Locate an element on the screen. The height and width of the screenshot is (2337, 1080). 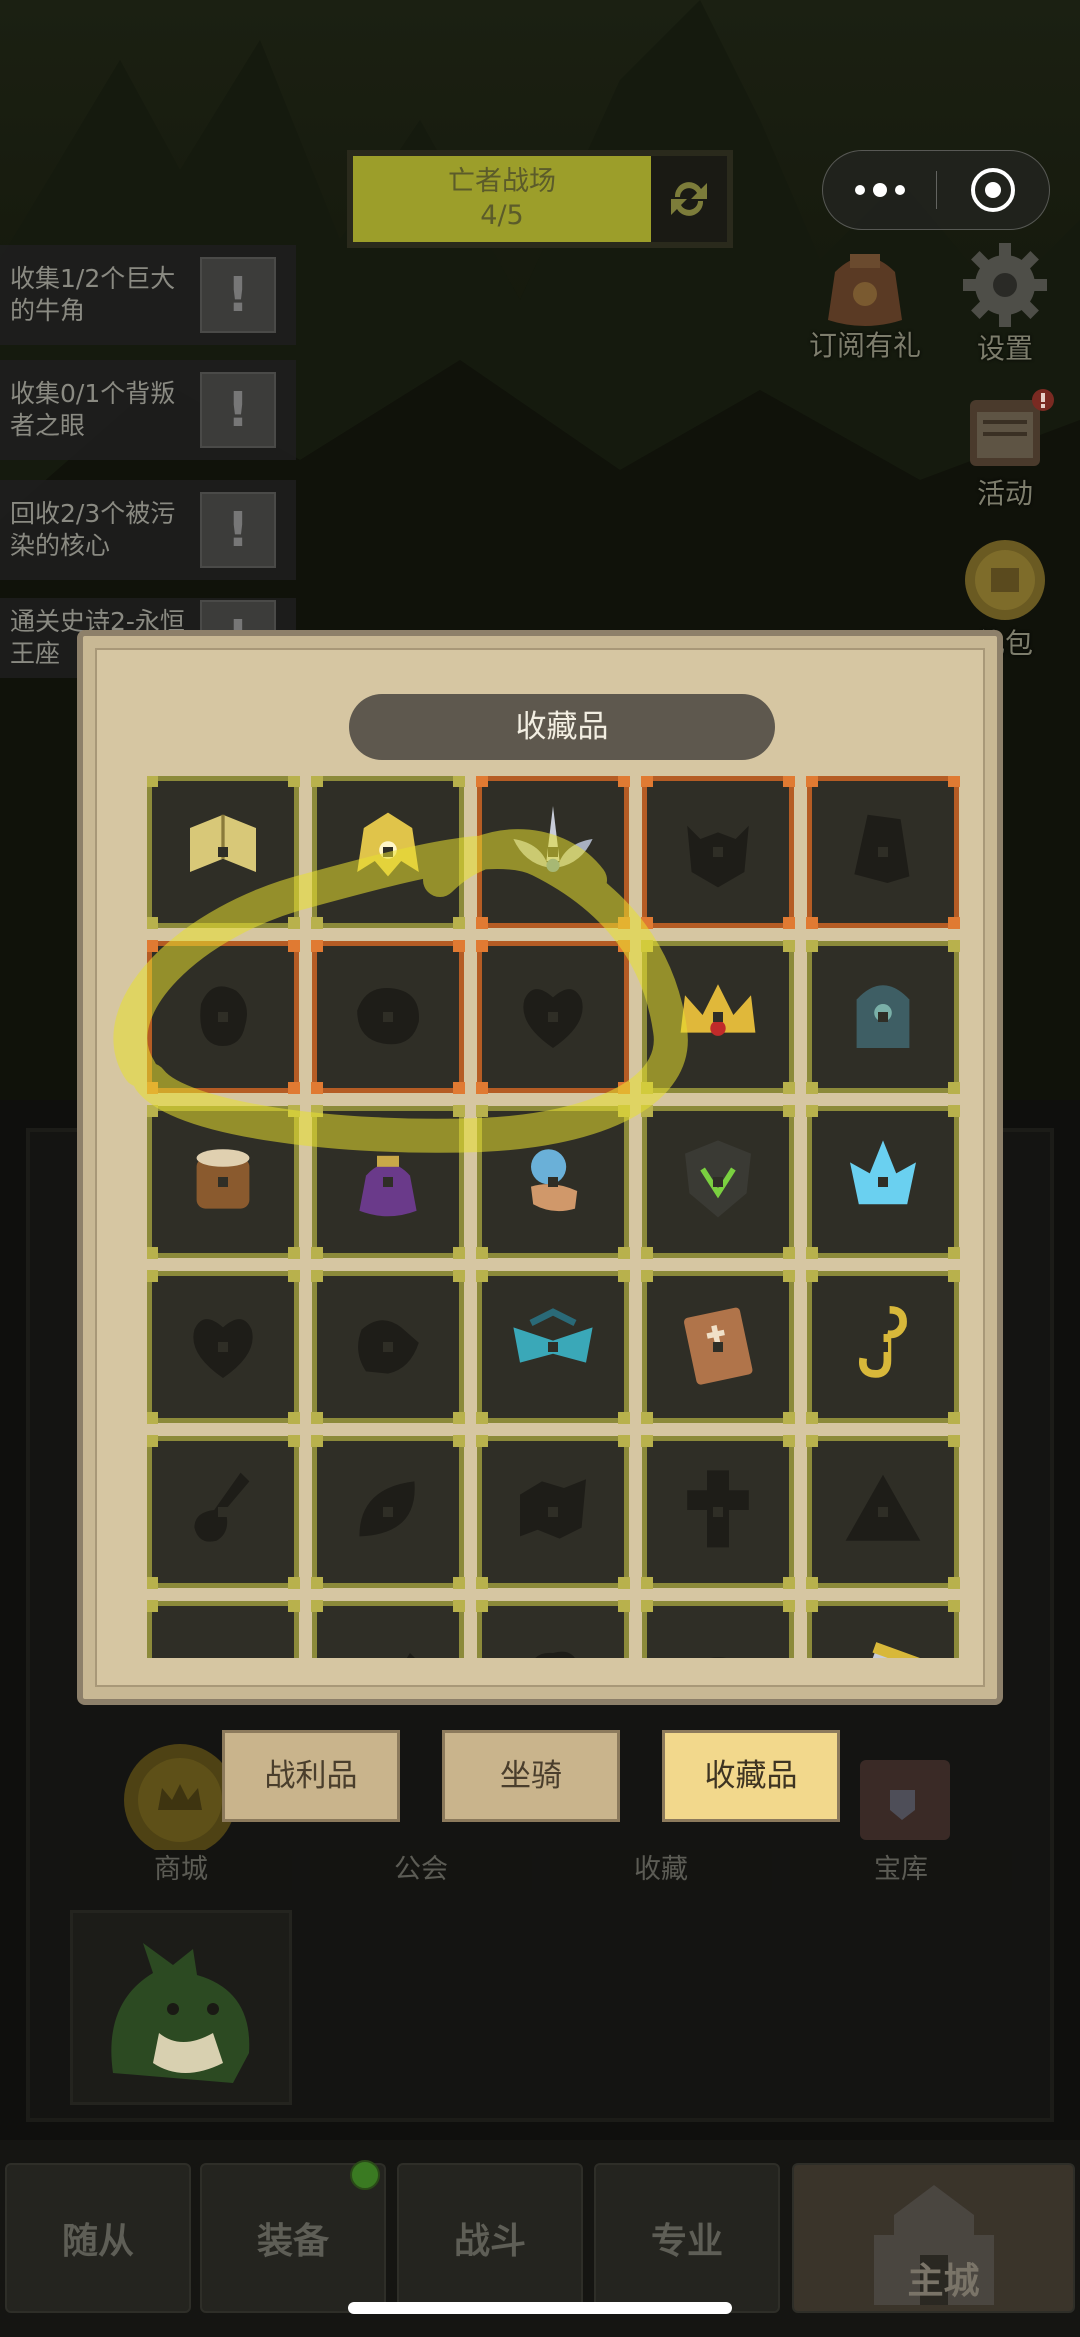
quest-text: 收集0/1个背叛者之眼 is located at coordinates (93, 409).